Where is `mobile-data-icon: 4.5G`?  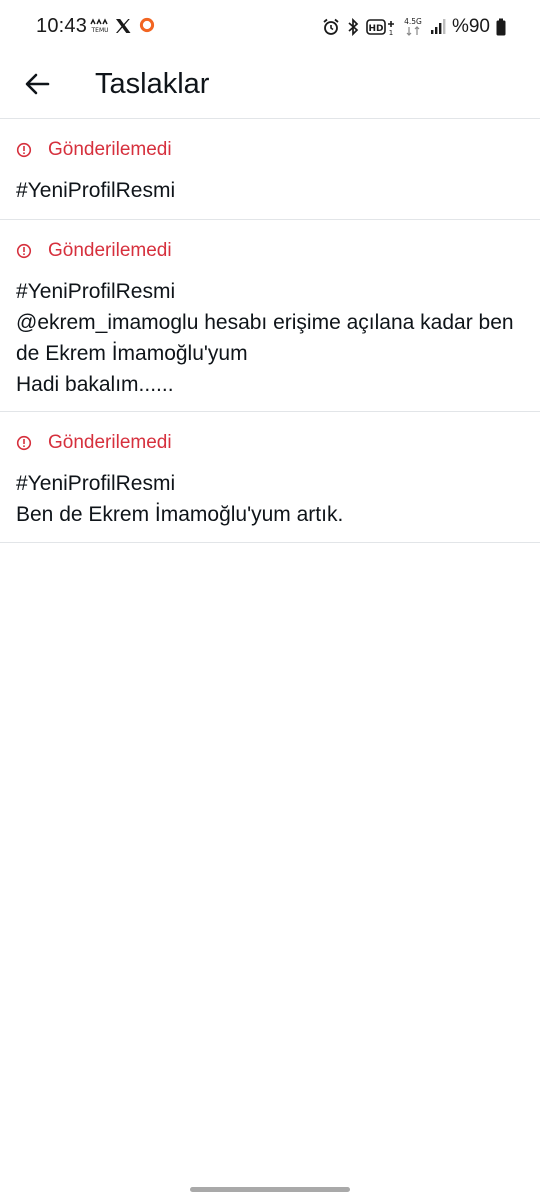
mobile-data-icon: 4.5G is located at coordinates (413, 26).